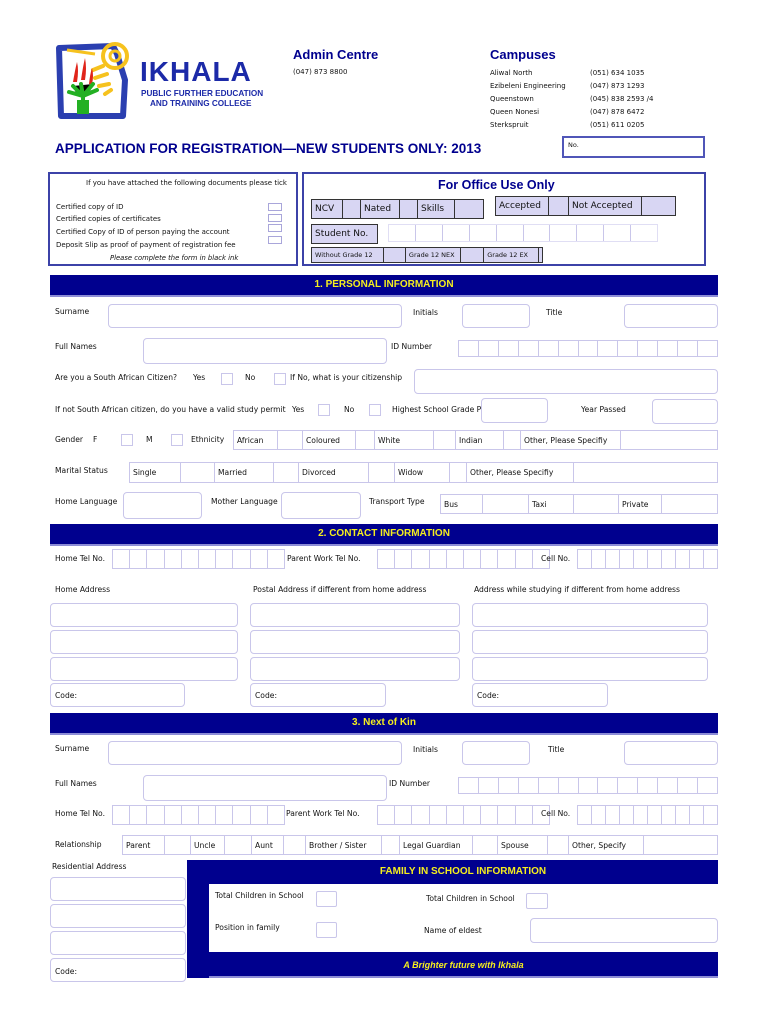  What do you see at coordinates (384, 286) in the screenshot?
I see `section-personal-heading: 1. PERSONAL INFORMATION` at bounding box center [384, 286].